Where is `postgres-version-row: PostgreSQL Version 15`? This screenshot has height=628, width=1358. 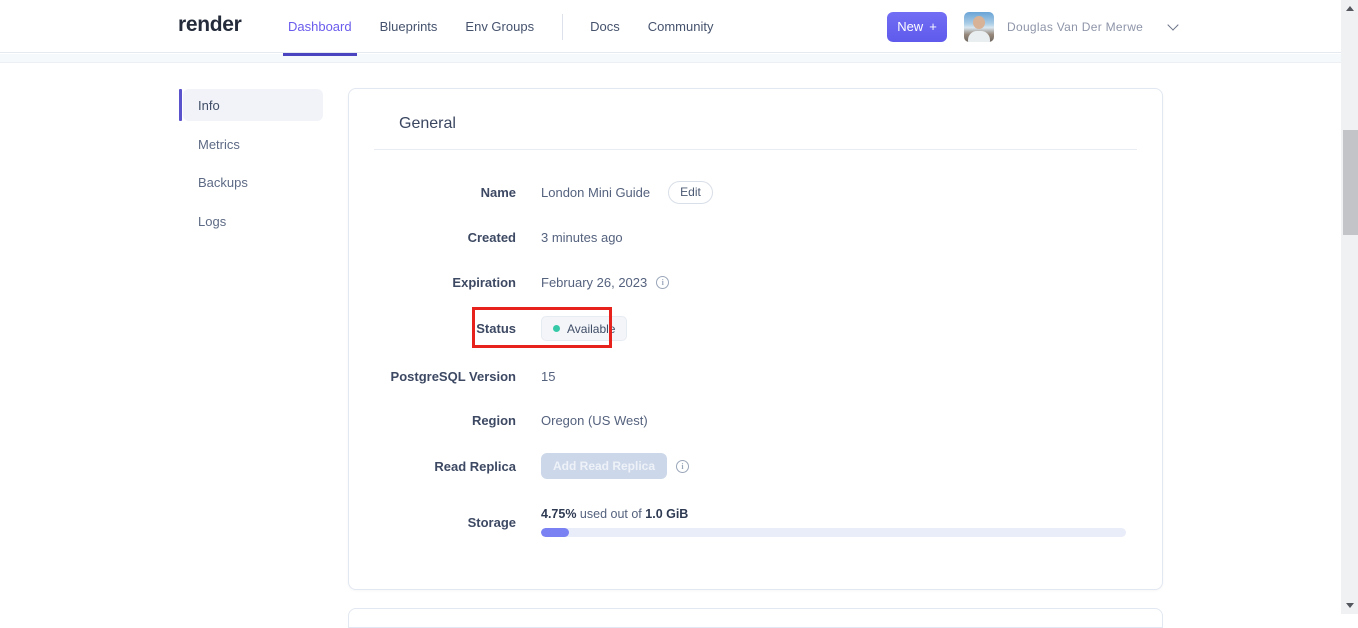 postgres-version-row: PostgreSQL Version 15 is located at coordinates (755, 376).